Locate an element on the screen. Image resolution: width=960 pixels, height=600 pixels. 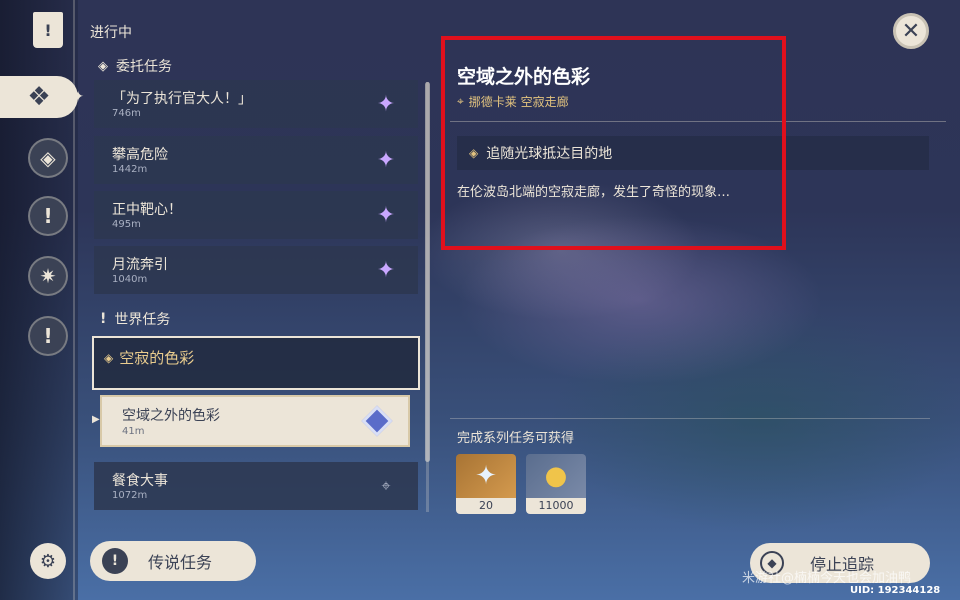
commission-category-label: 委托任务 is located at coordinates (144, 67).